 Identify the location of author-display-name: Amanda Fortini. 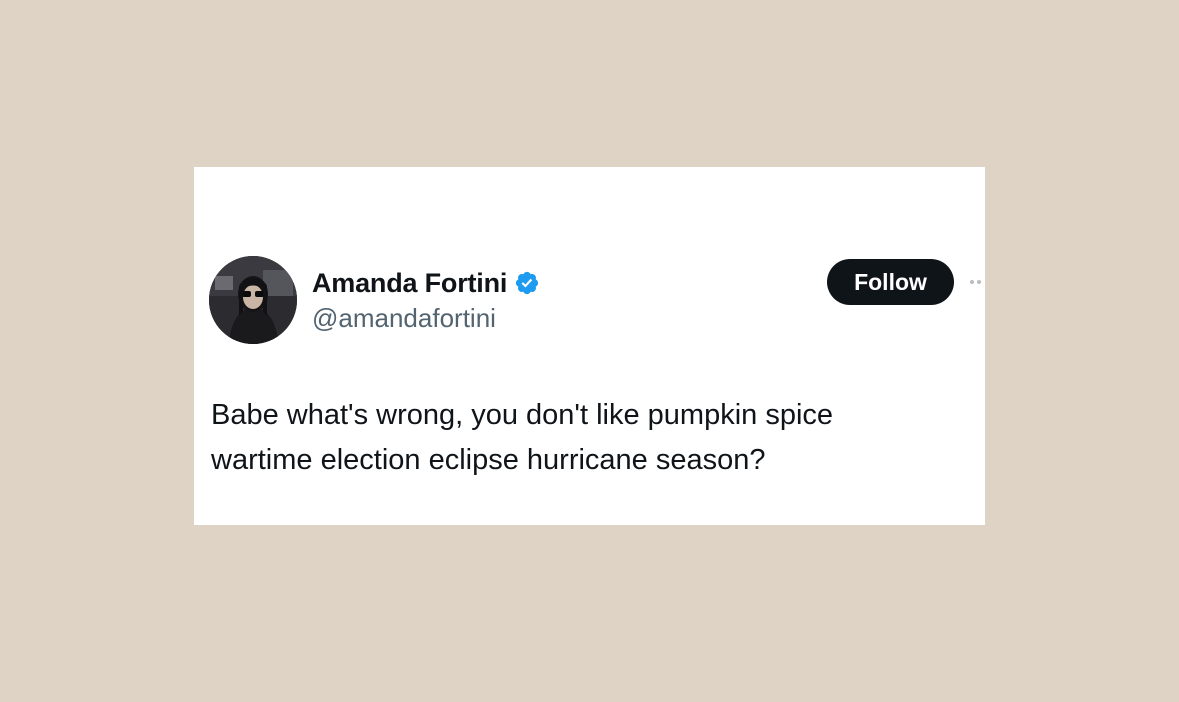
(409, 283).